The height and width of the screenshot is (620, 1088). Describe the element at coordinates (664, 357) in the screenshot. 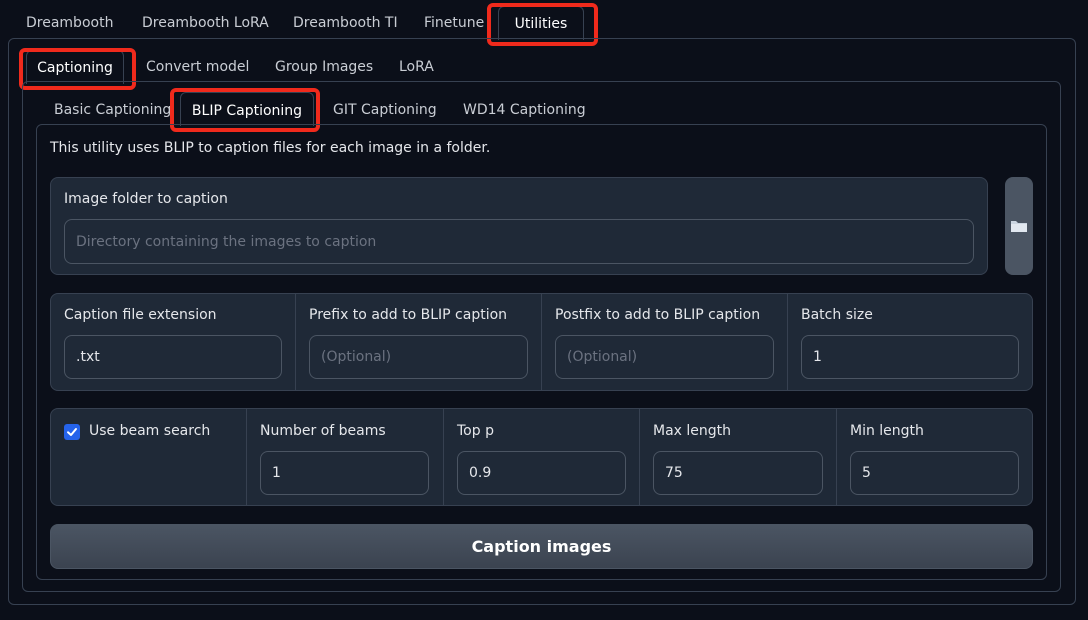

I see `postfix-input` at that location.